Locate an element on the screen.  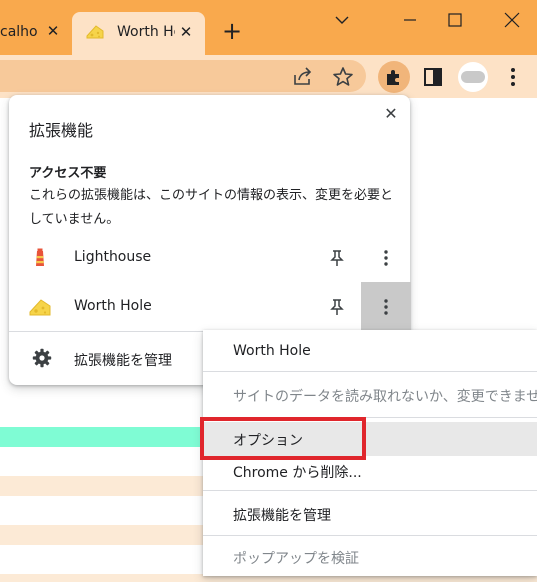
highlight-annotation is located at coordinates (283, 438).